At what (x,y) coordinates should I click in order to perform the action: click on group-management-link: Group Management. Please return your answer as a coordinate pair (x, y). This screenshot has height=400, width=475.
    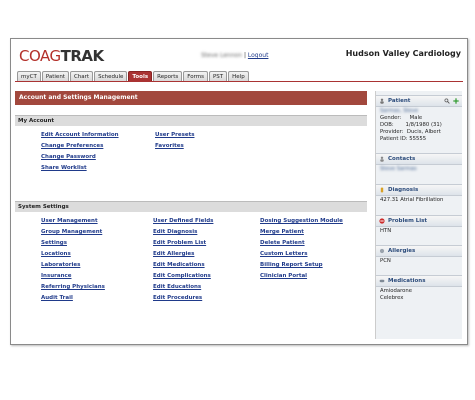
    Looking at the image, I should click on (71, 232).